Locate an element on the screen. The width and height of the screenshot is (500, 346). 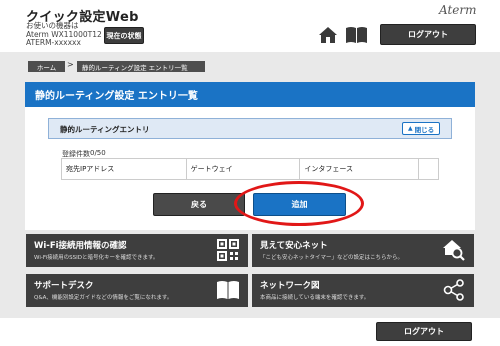
logout-button-bottom: ログアウト is located at coordinates (424, 331).